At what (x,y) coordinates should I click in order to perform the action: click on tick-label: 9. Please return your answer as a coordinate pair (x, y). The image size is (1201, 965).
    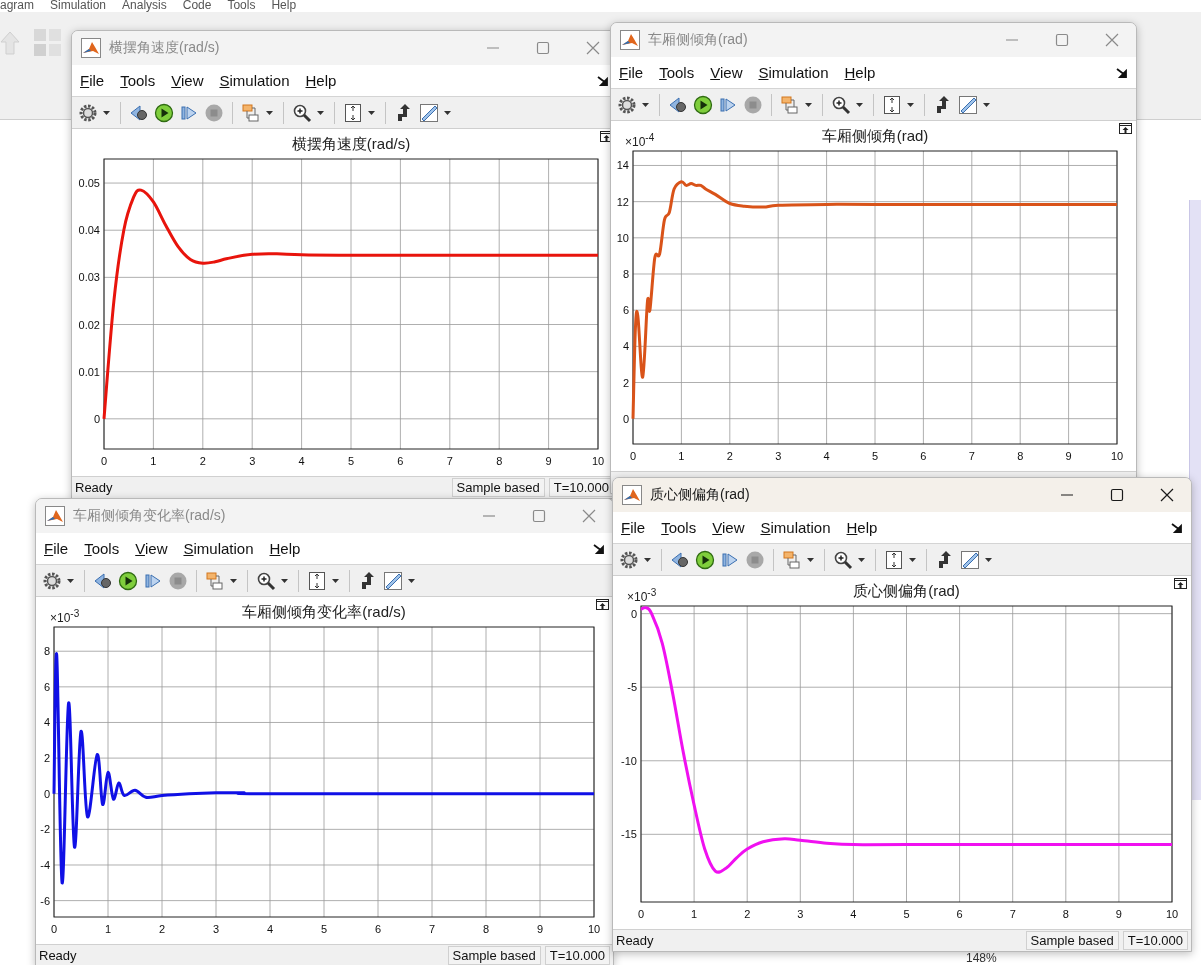
    Looking at the image, I should click on (540, 929).